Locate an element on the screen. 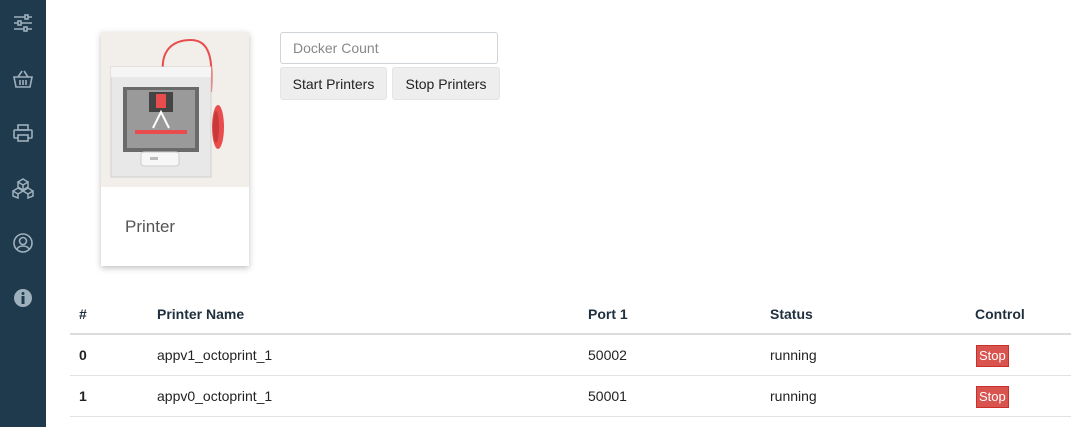 This screenshot has height=427, width=1071. table-row: 0 appv1_octoprint_1 50002 running Stop is located at coordinates (570, 355).